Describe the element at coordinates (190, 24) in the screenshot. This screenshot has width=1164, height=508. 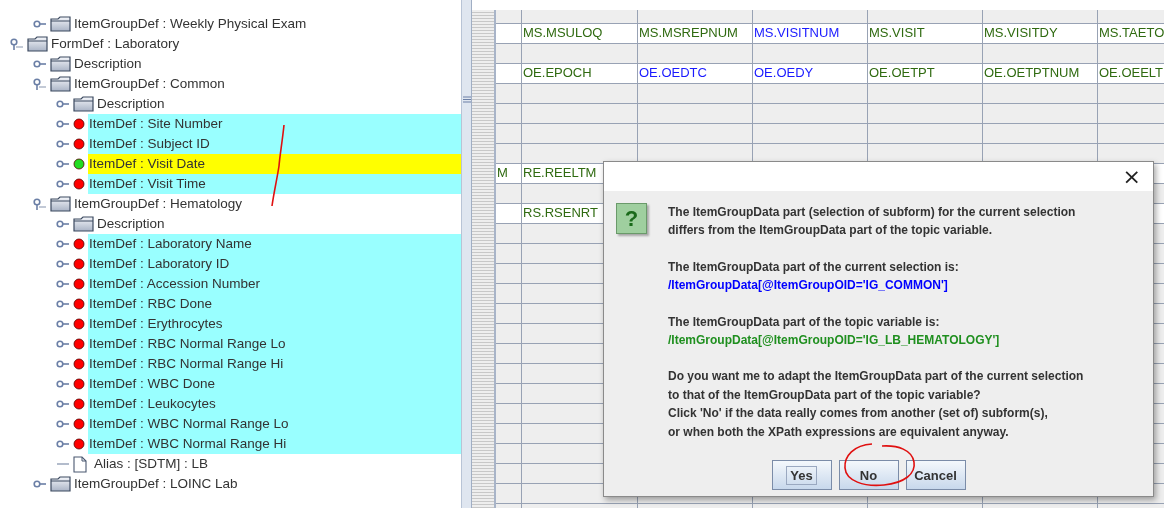
I see `tree-node-label: ItemGroupDef : Weekly Physical Exam` at that location.